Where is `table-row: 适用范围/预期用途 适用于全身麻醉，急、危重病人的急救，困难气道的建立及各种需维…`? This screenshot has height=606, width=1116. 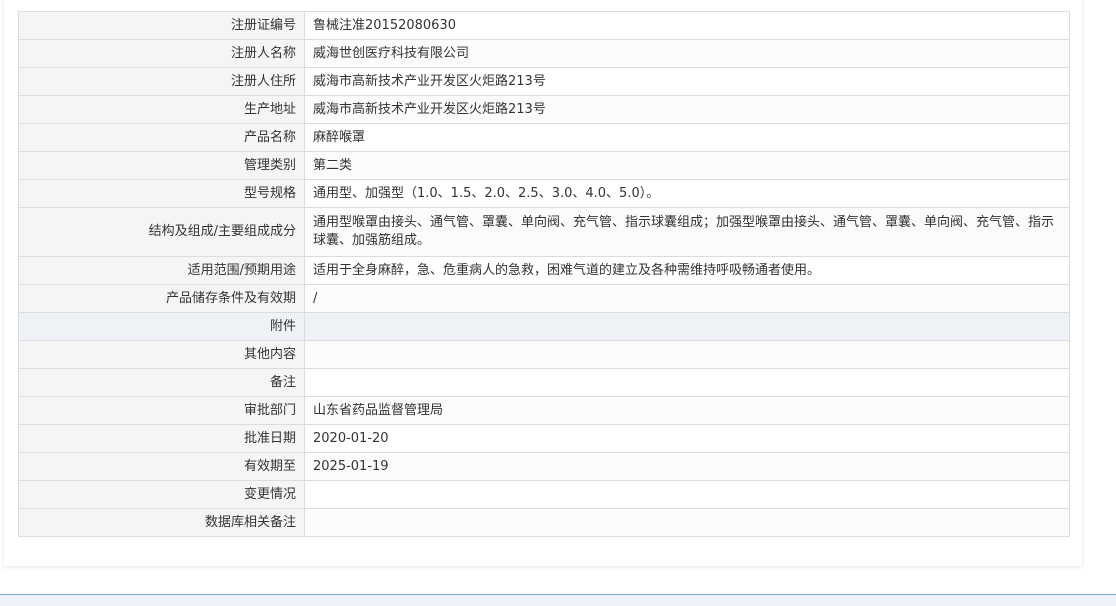
table-row: 适用范围/预期用途 适用于全身麻醉，急、危重病人的急救，困难气道的建立及各种需维… is located at coordinates (544, 270).